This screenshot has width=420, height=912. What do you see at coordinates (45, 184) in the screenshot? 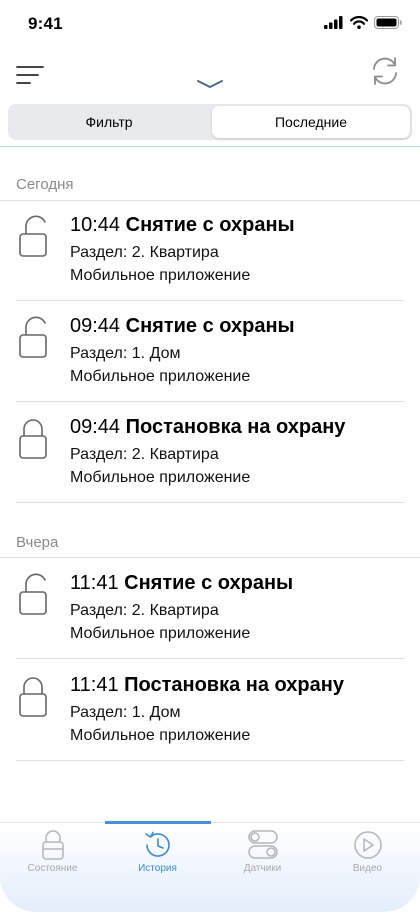
I see `section-header-today: Сегодня` at bounding box center [45, 184].